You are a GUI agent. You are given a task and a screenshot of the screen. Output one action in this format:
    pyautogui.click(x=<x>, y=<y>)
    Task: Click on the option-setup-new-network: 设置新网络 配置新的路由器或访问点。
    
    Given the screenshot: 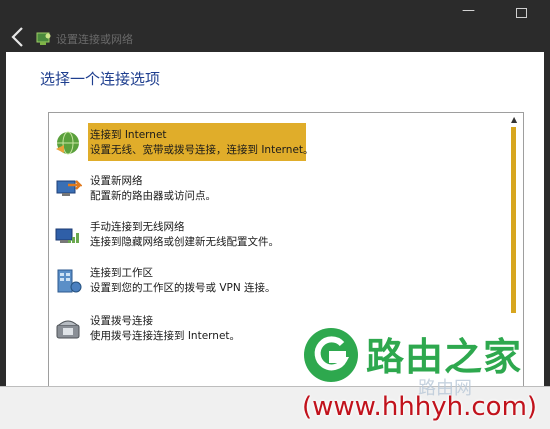 What is the action you would take?
    pyautogui.click(x=280, y=191)
    